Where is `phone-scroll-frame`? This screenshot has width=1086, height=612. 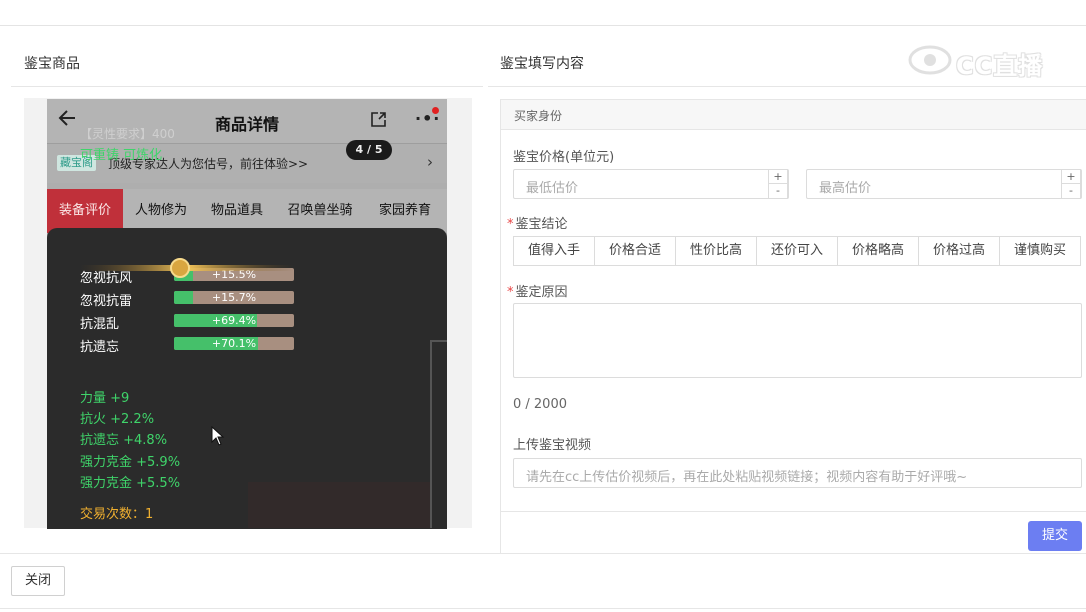 phone-scroll-frame is located at coordinates (438, 434).